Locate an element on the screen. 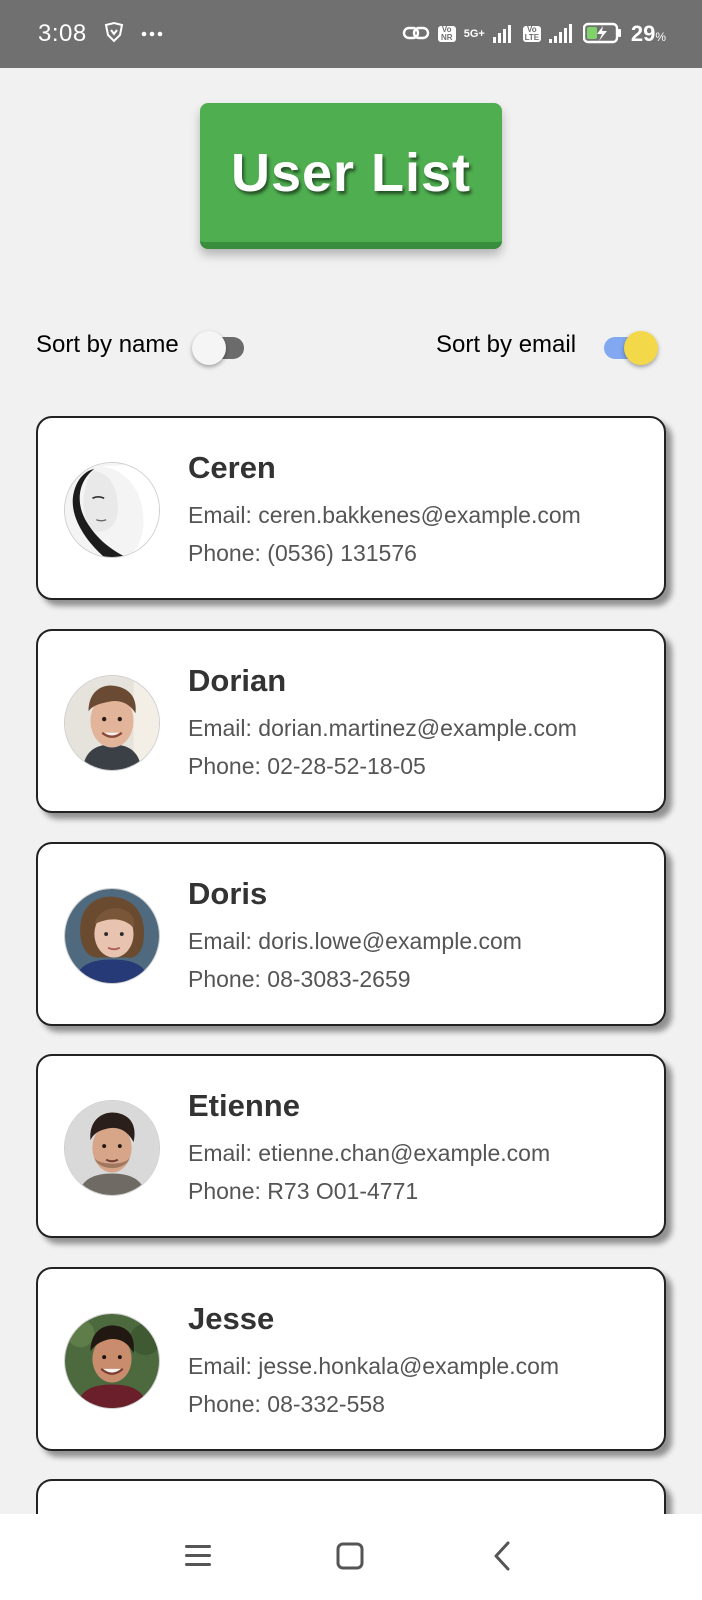 The width and height of the screenshot is (702, 1600). home-button is located at coordinates (350, 1556).